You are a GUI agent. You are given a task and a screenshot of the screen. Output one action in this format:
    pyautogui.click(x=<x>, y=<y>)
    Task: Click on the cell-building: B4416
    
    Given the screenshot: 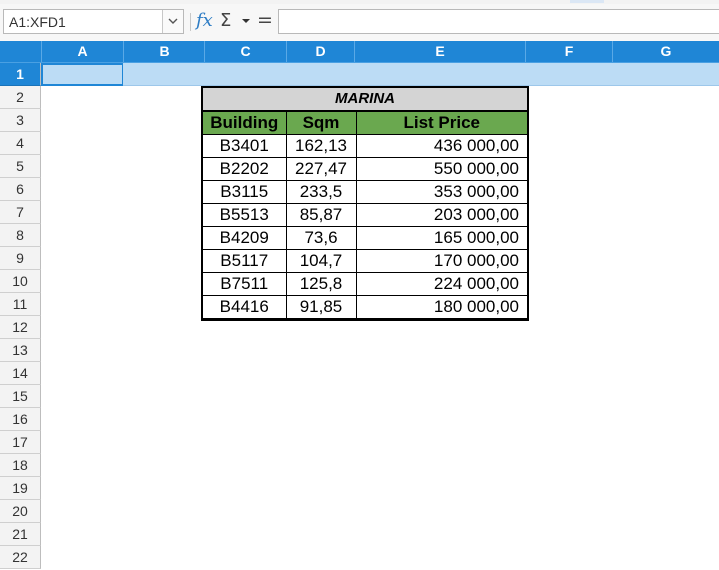 What is the action you would take?
    pyautogui.click(x=244, y=308)
    